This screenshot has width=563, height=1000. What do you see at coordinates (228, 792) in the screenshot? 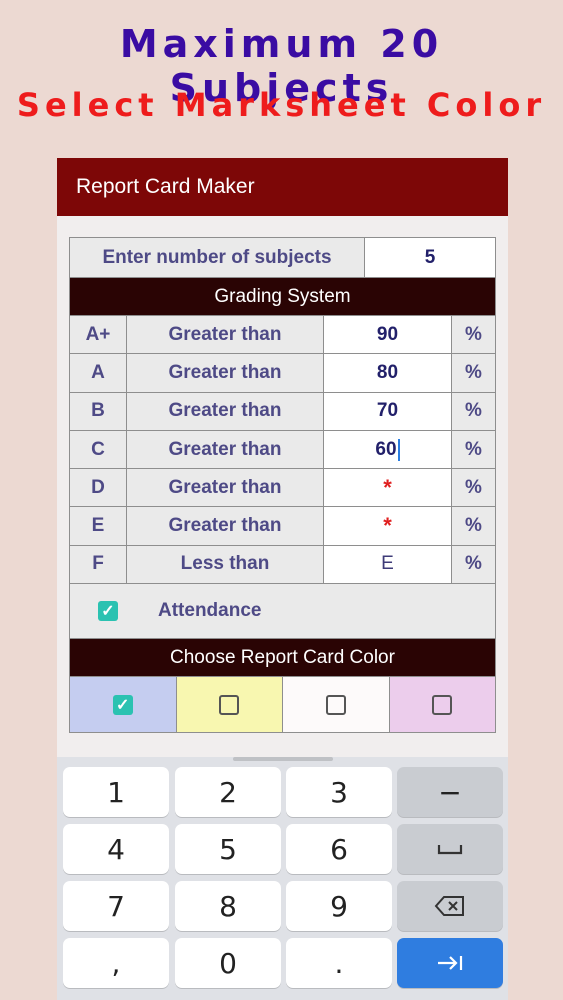
I see `key-2: 2` at bounding box center [228, 792].